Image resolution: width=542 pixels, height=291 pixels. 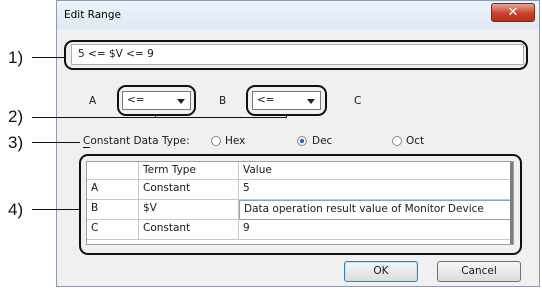 What do you see at coordinates (286, 100) in the screenshot?
I see `operator-2-select: <=` at bounding box center [286, 100].